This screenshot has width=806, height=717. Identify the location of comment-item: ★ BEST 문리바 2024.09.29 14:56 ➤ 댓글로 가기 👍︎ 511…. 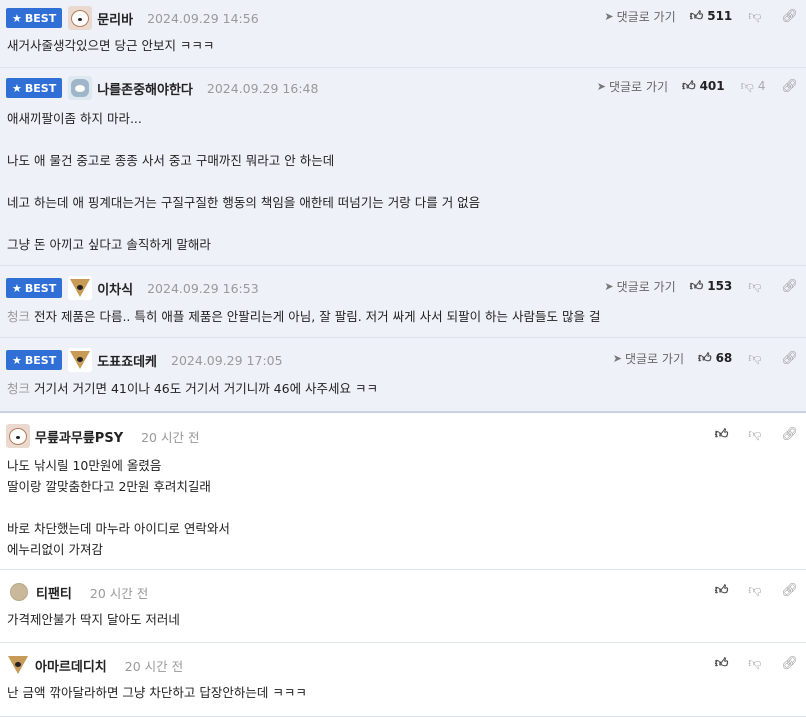
(403, 34).